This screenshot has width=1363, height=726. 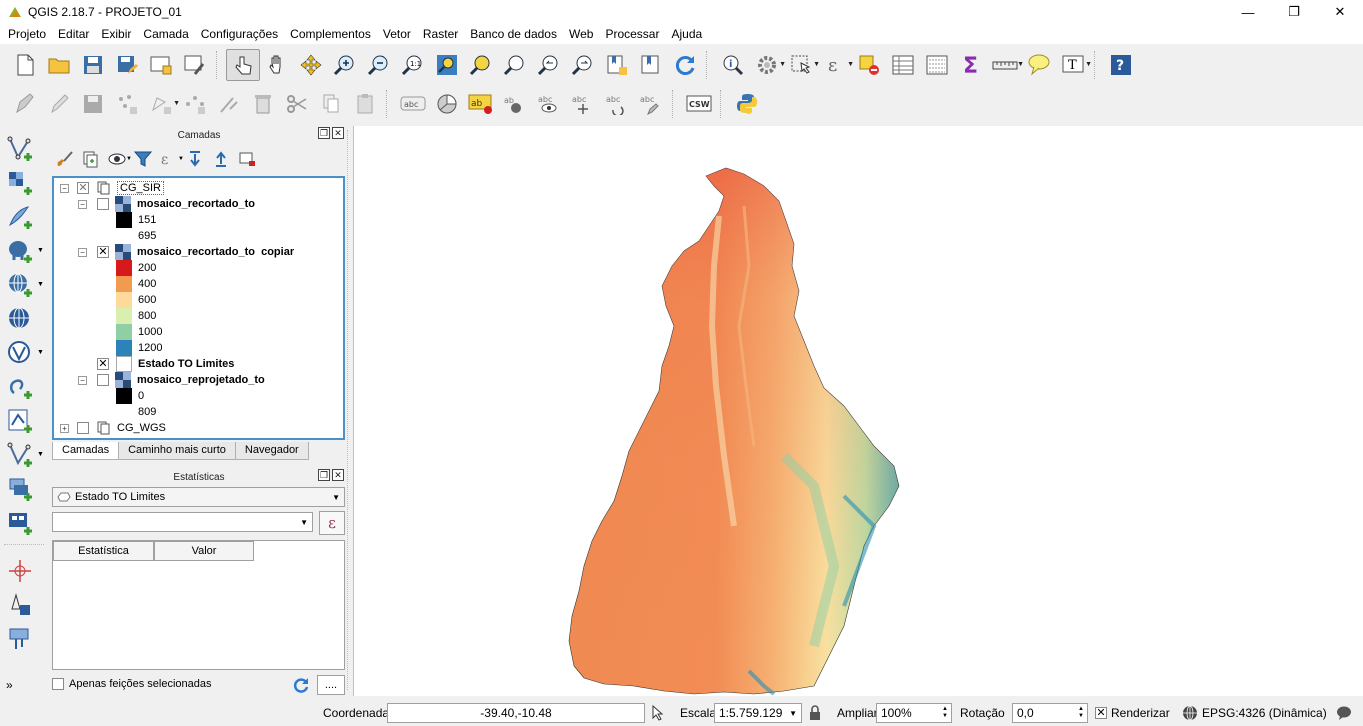 What do you see at coordinates (583, 65) in the screenshot?
I see `zoom-next-button` at bounding box center [583, 65].